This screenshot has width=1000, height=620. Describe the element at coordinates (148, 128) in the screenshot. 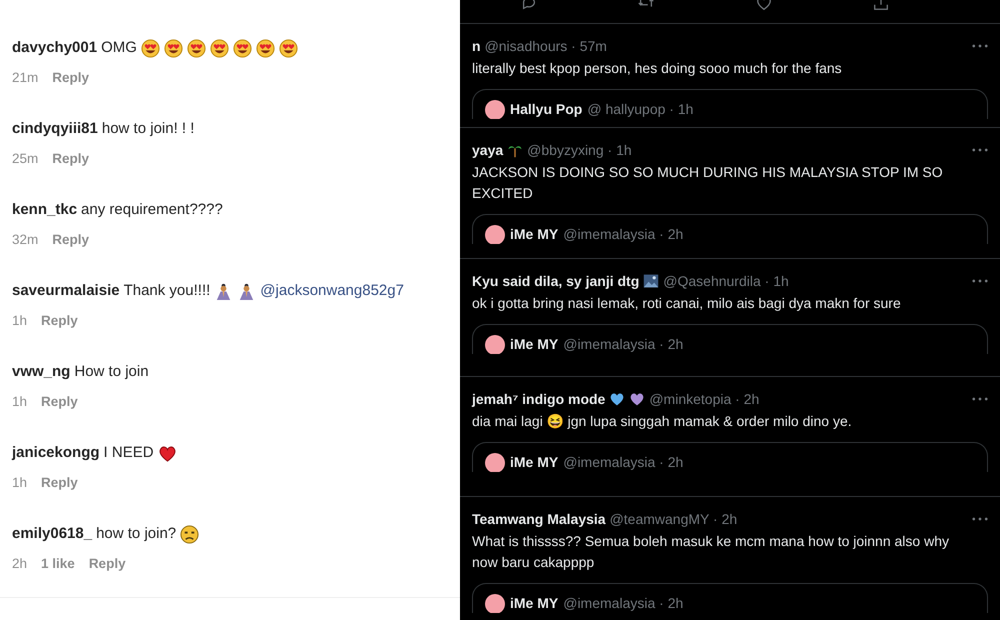

I see `comment-text: how to join! ! !` at that location.